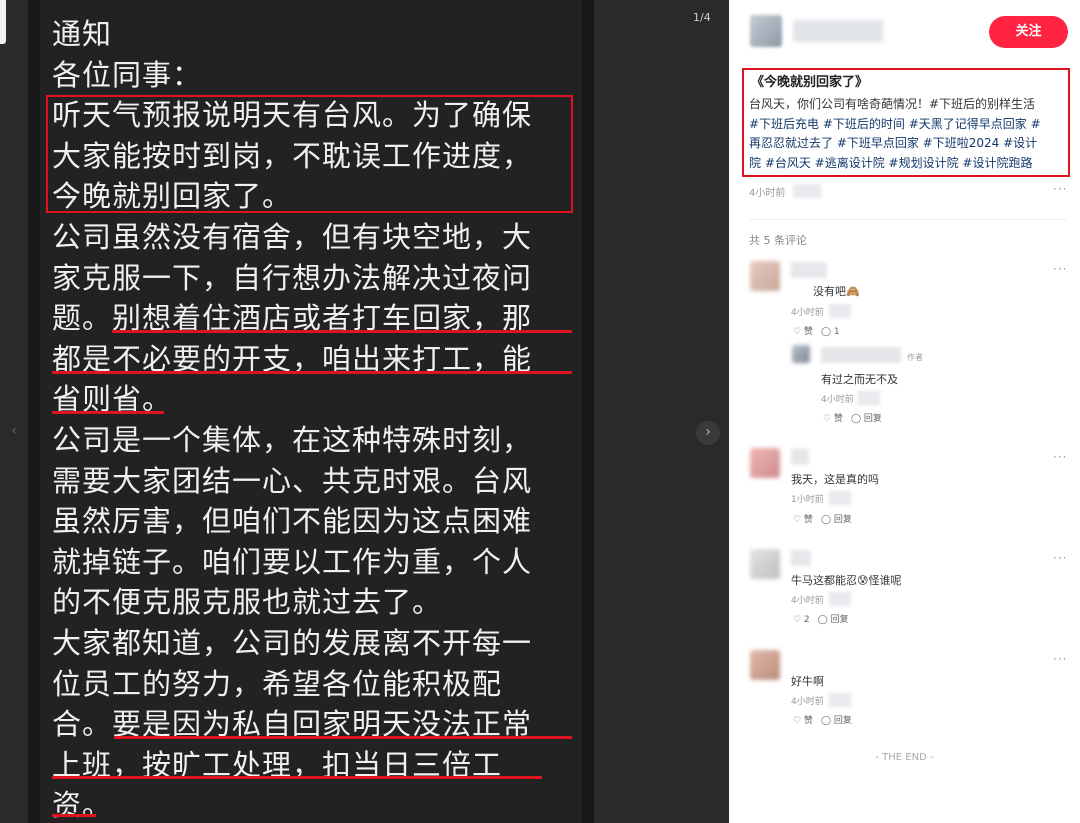 This screenshot has width=1080, height=823. What do you see at coordinates (908, 219) in the screenshot?
I see `divider` at bounding box center [908, 219].